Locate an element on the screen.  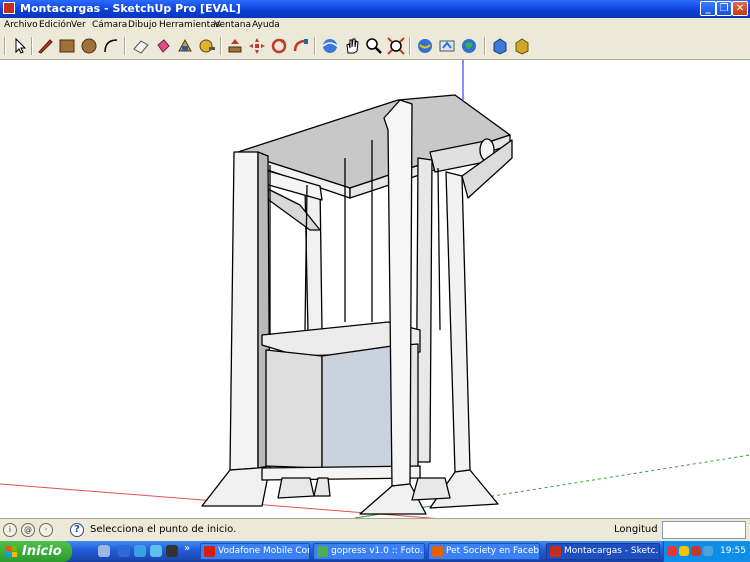
google-earth-icon is located at coordinates (469, 46).